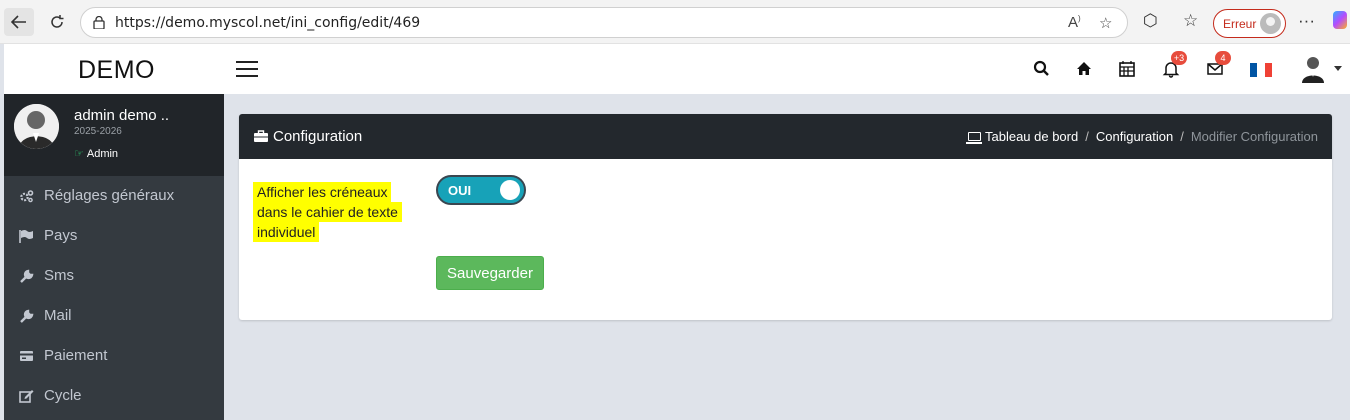 This screenshot has width=1350, height=420. What do you see at coordinates (59, 275) in the screenshot?
I see `sidebar-item-label: Sms` at bounding box center [59, 275].